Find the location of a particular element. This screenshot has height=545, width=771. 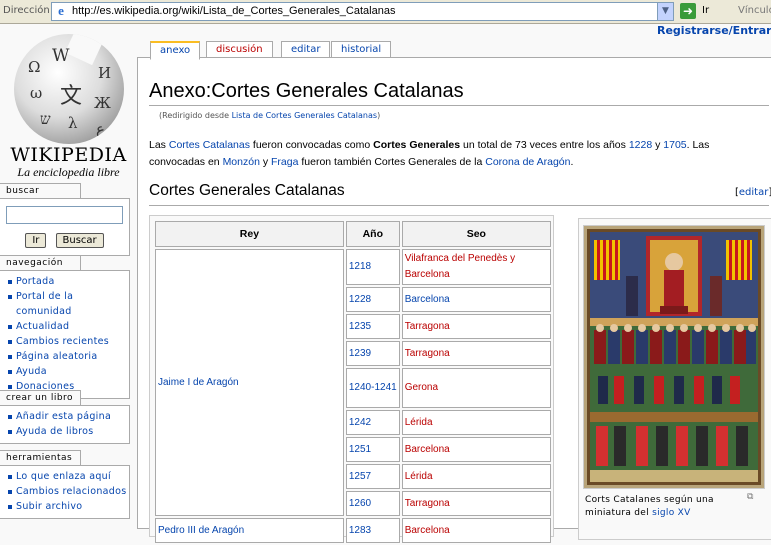

redirect-link: Lista de Cortes Generales Catalanas is located at coordinates (304, 115).